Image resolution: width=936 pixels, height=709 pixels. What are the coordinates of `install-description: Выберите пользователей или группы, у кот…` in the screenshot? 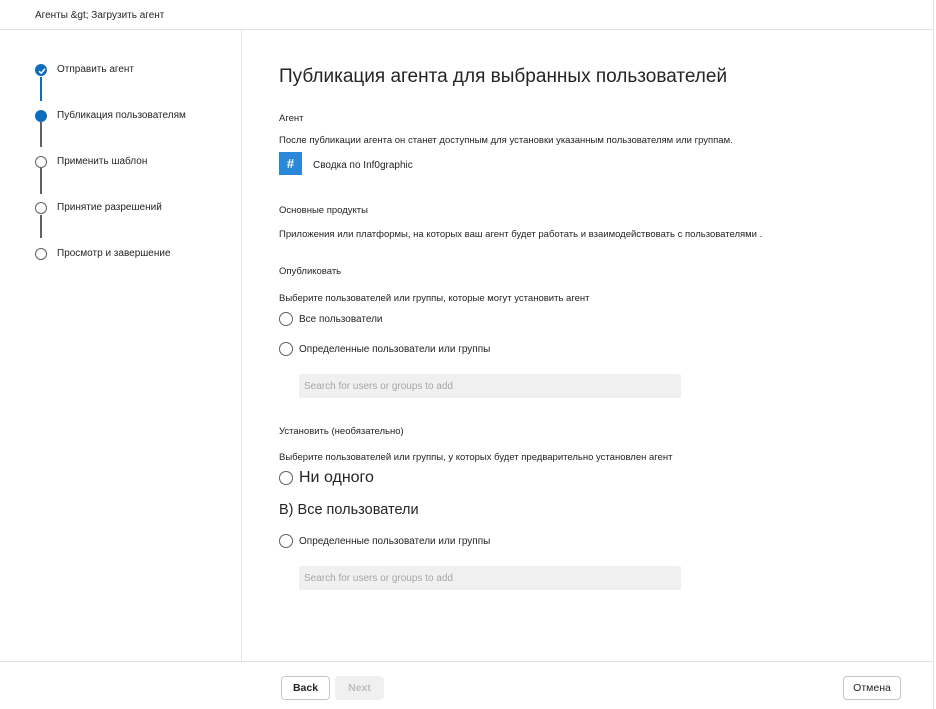 It's located at (476, 457).